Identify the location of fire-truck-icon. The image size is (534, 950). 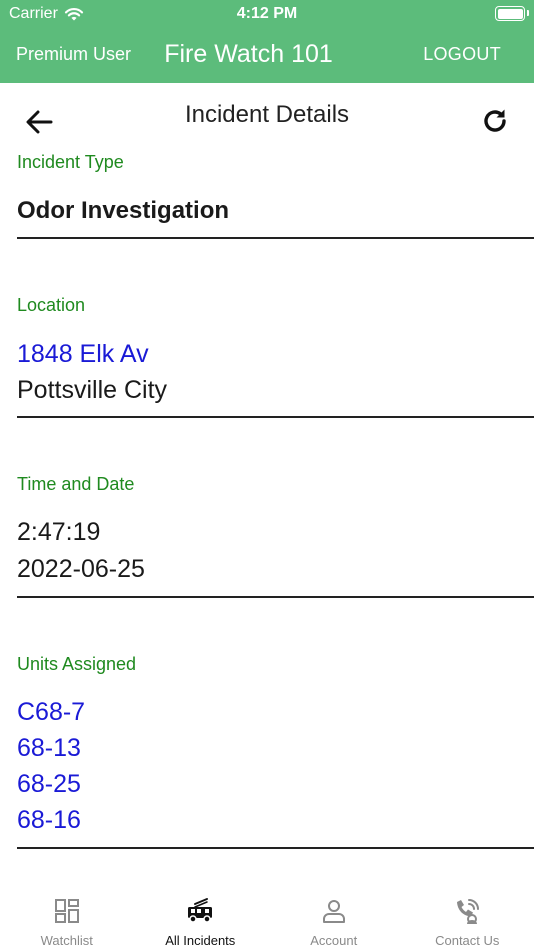
(200, 910).